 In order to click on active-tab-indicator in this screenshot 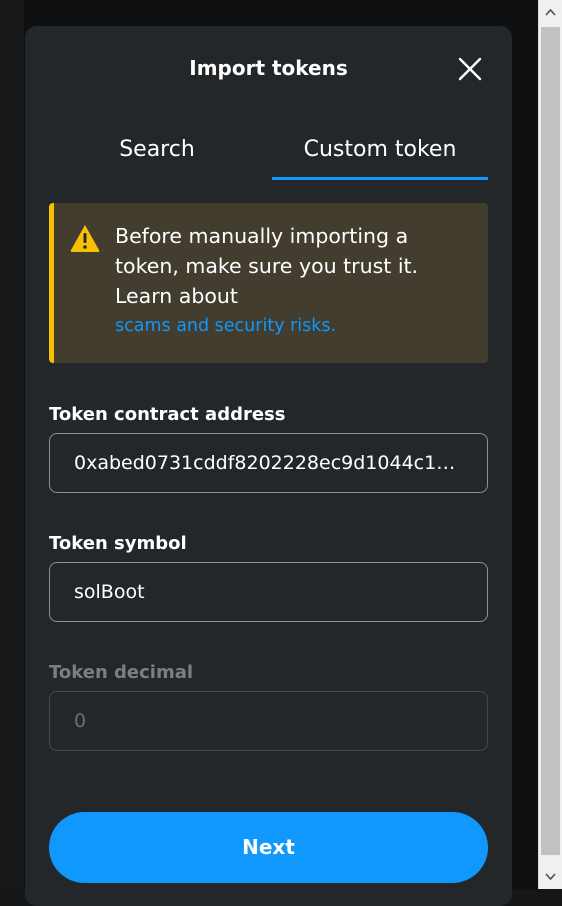, I will do `click(380, 178)`.